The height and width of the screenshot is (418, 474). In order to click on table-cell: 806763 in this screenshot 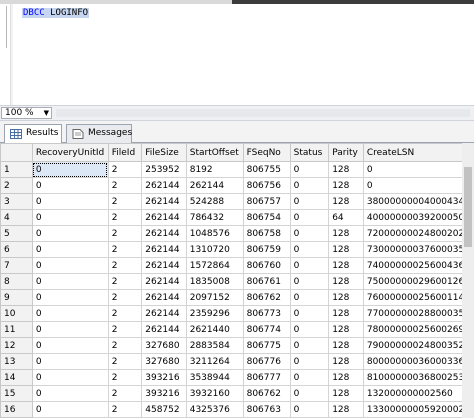, I will do `click(266, 409)`.